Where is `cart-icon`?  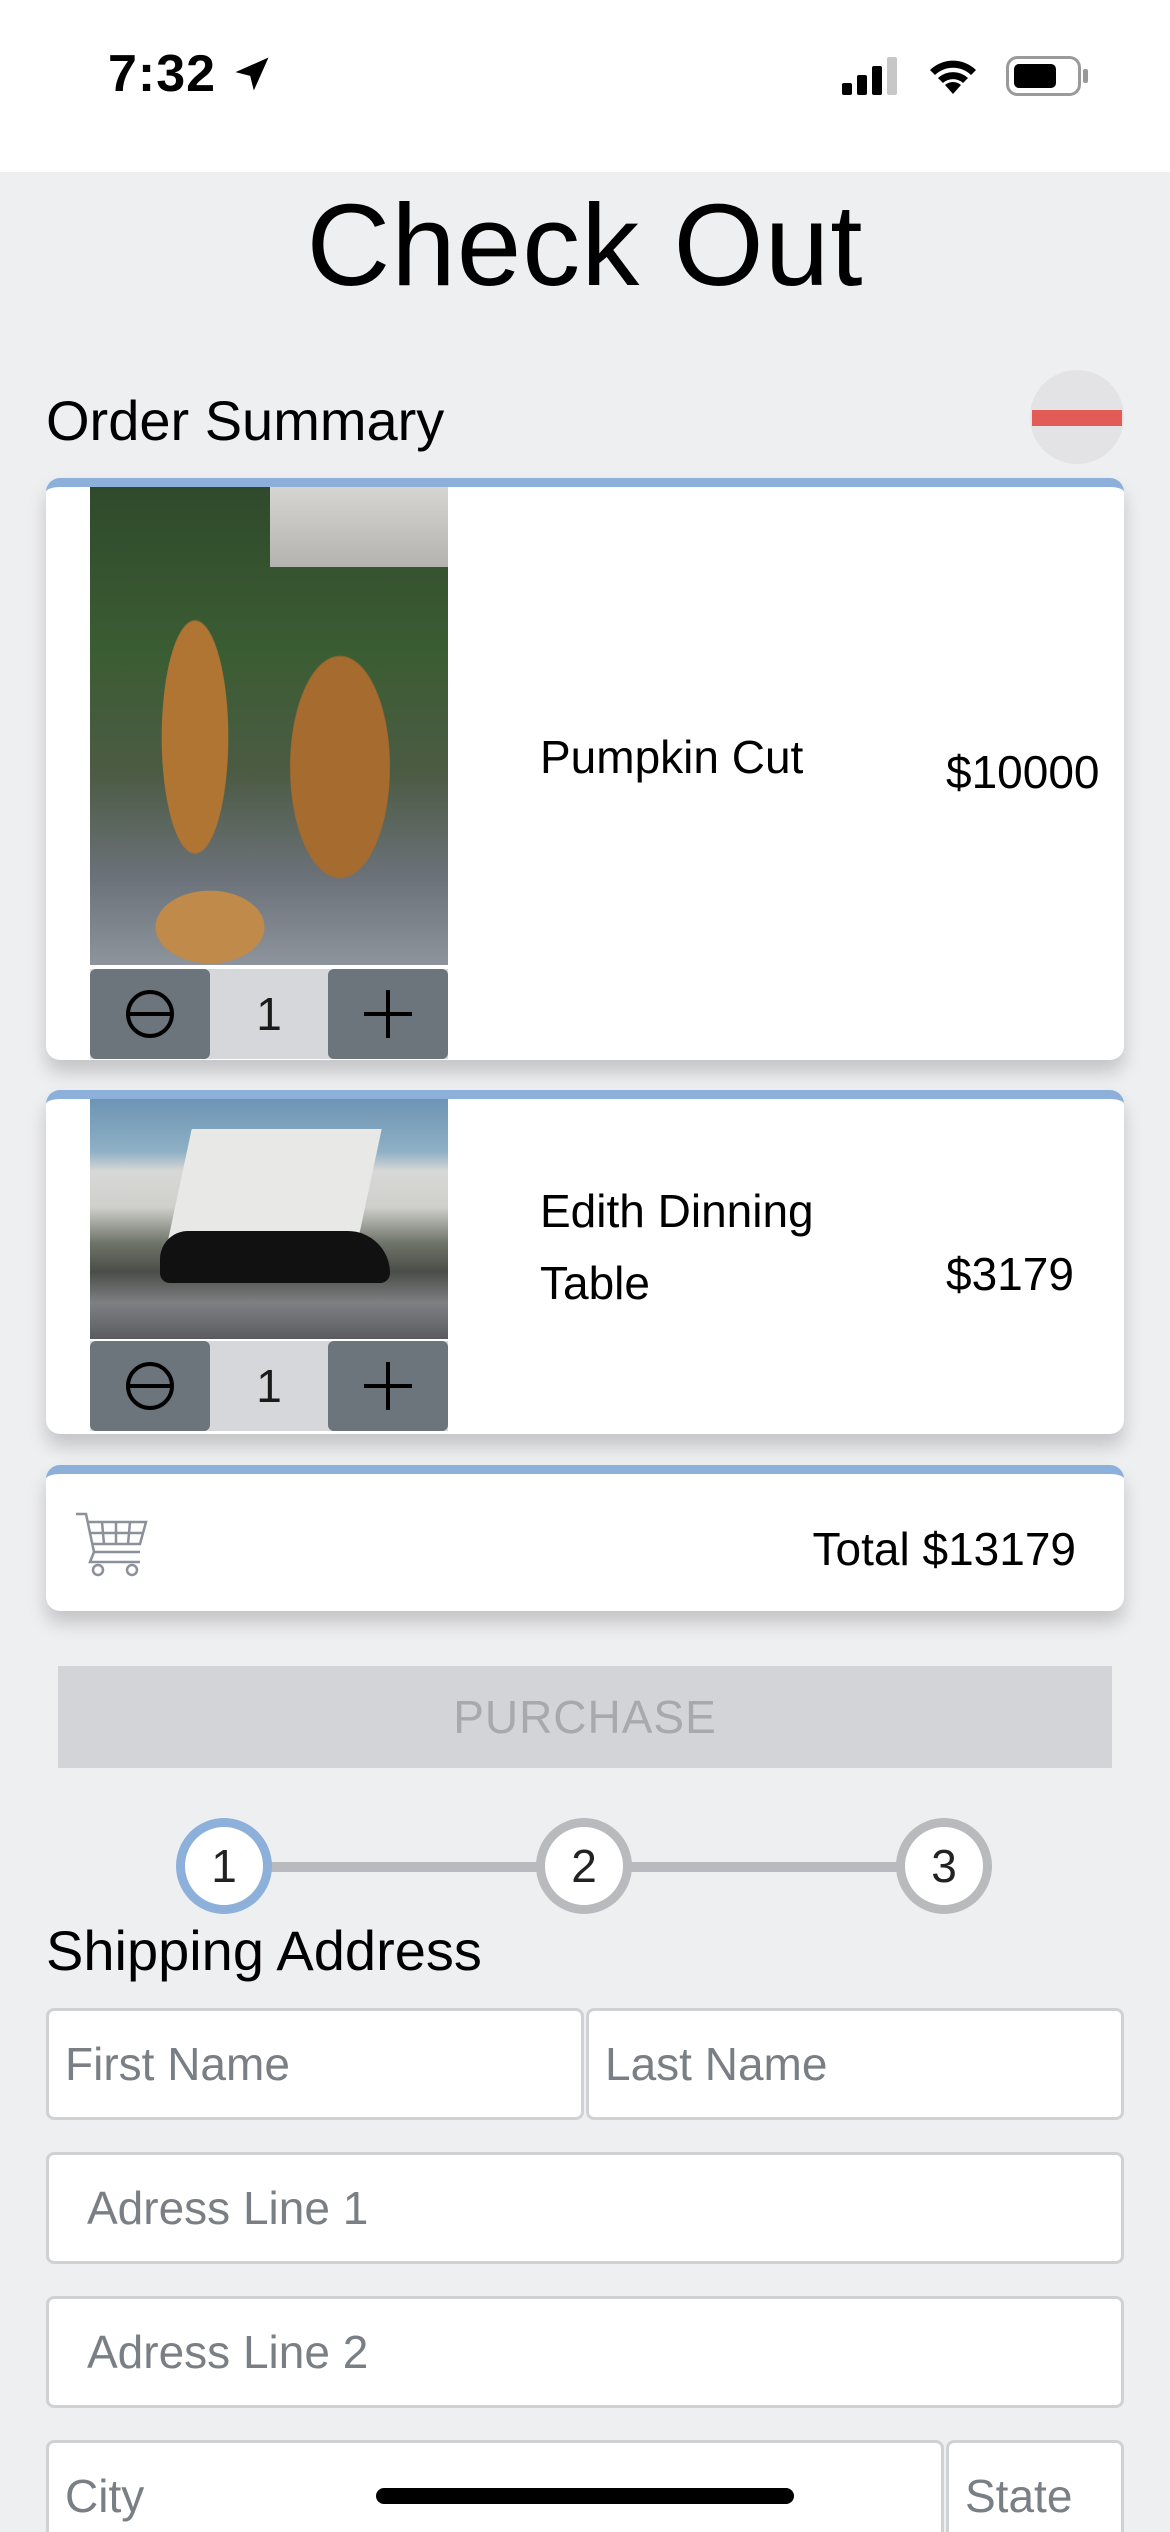 cart-icon is located at coordinates (112, 1544).